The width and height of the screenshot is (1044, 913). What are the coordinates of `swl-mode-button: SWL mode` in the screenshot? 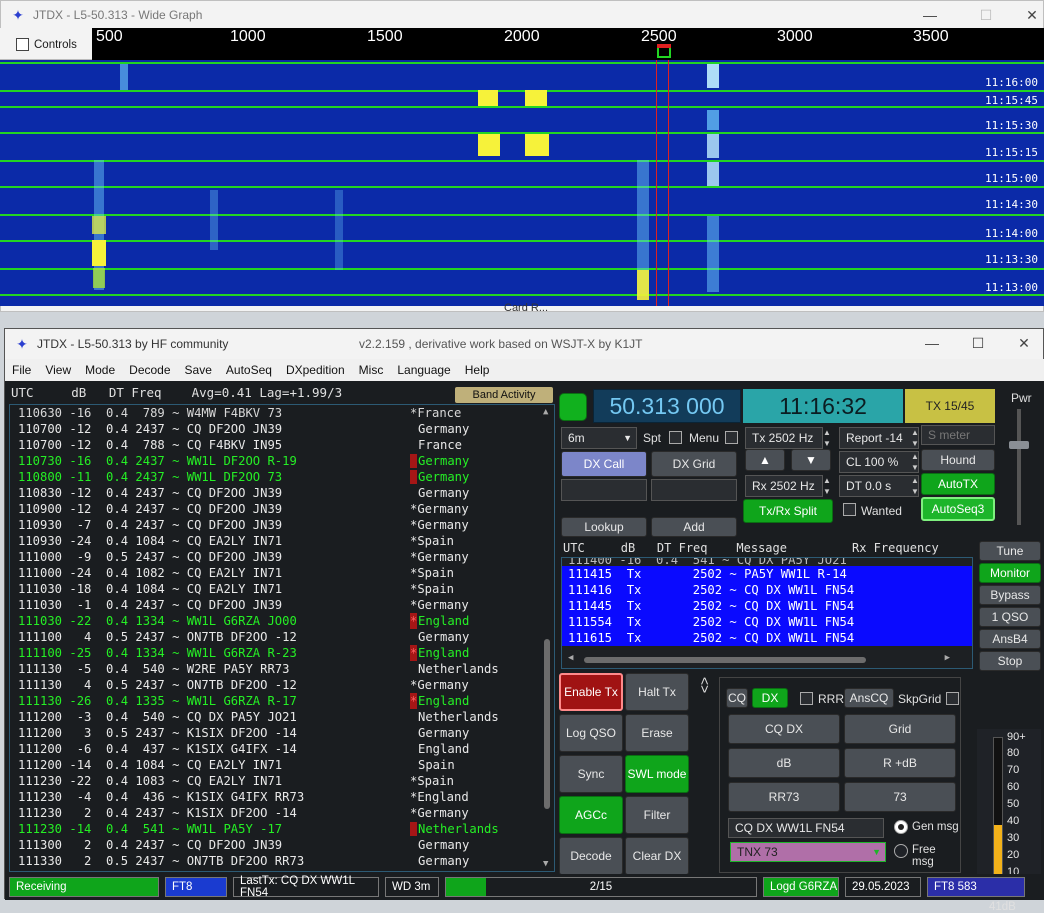 It's located at (657, 774).